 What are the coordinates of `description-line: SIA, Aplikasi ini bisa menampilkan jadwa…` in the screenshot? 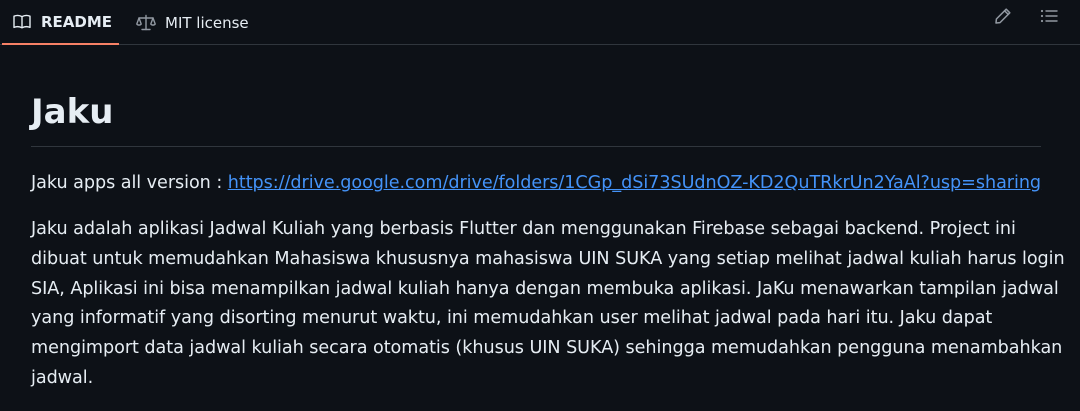 It's located at (545, 288).